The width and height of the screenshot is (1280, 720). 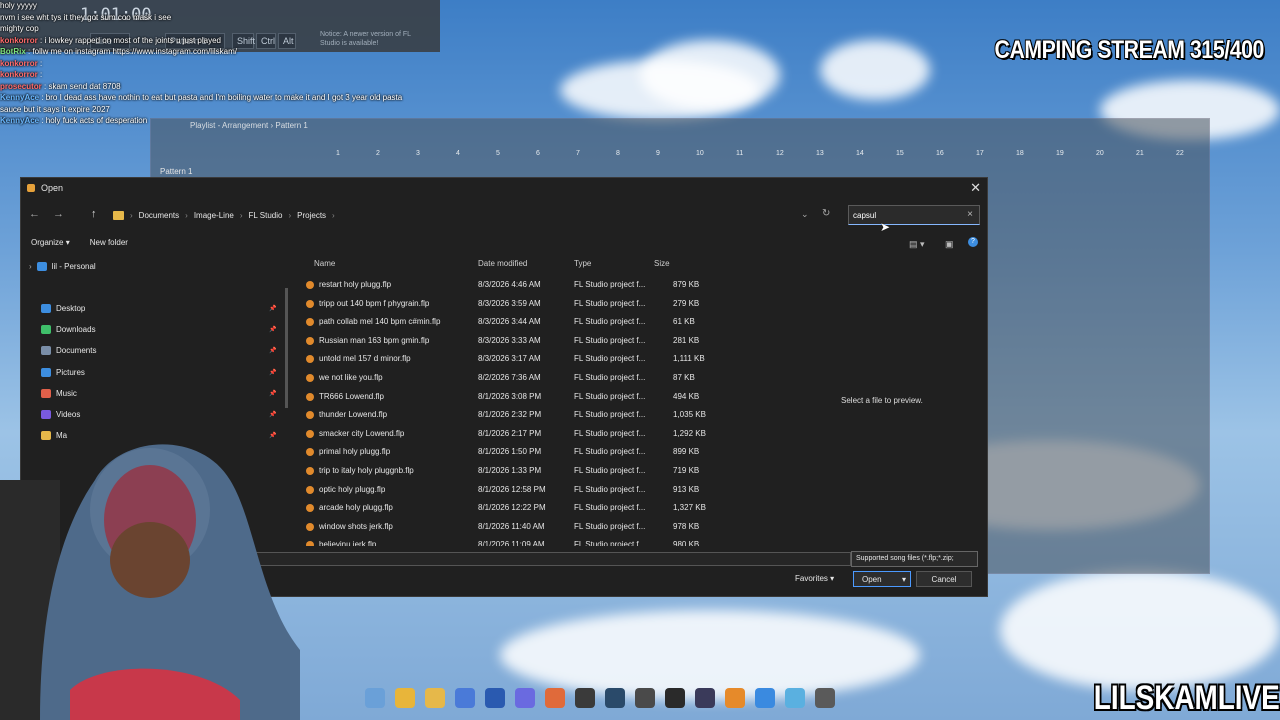 I want to click on obs-icon, so click(x=705, y=698).